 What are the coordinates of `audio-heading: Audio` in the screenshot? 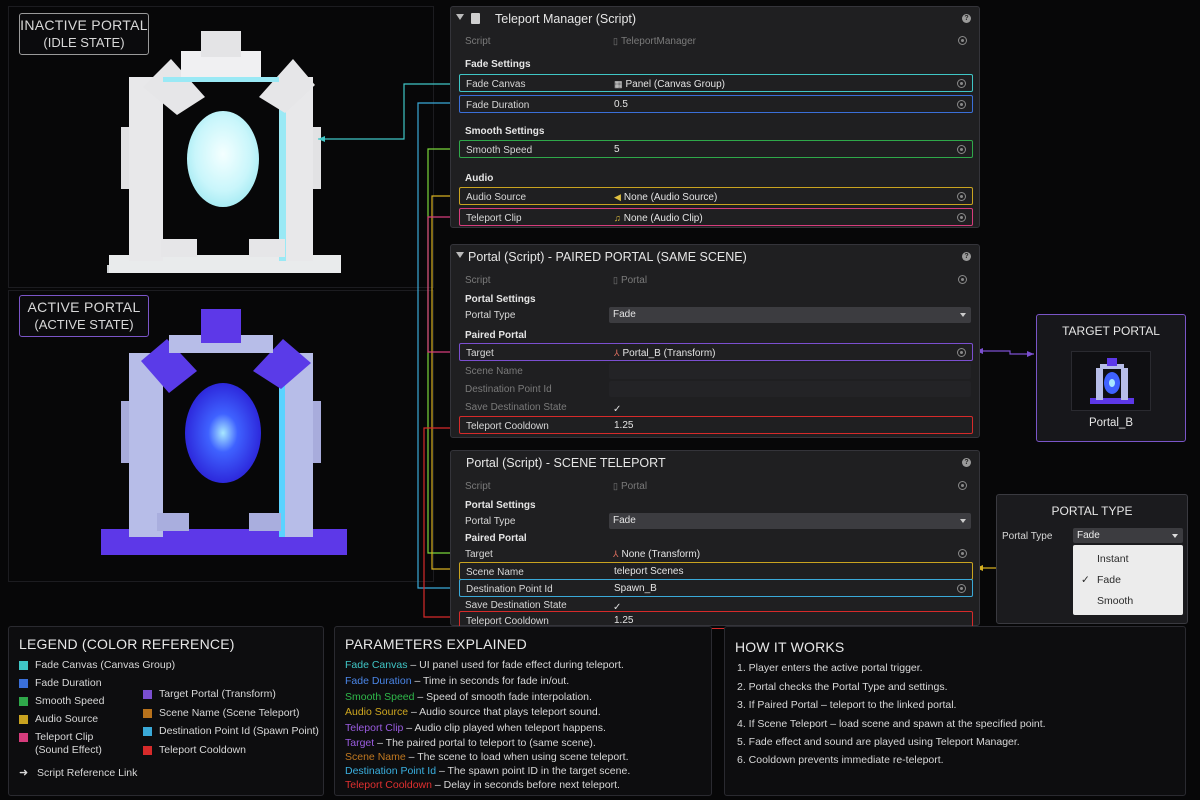 It's located at (479, 178).